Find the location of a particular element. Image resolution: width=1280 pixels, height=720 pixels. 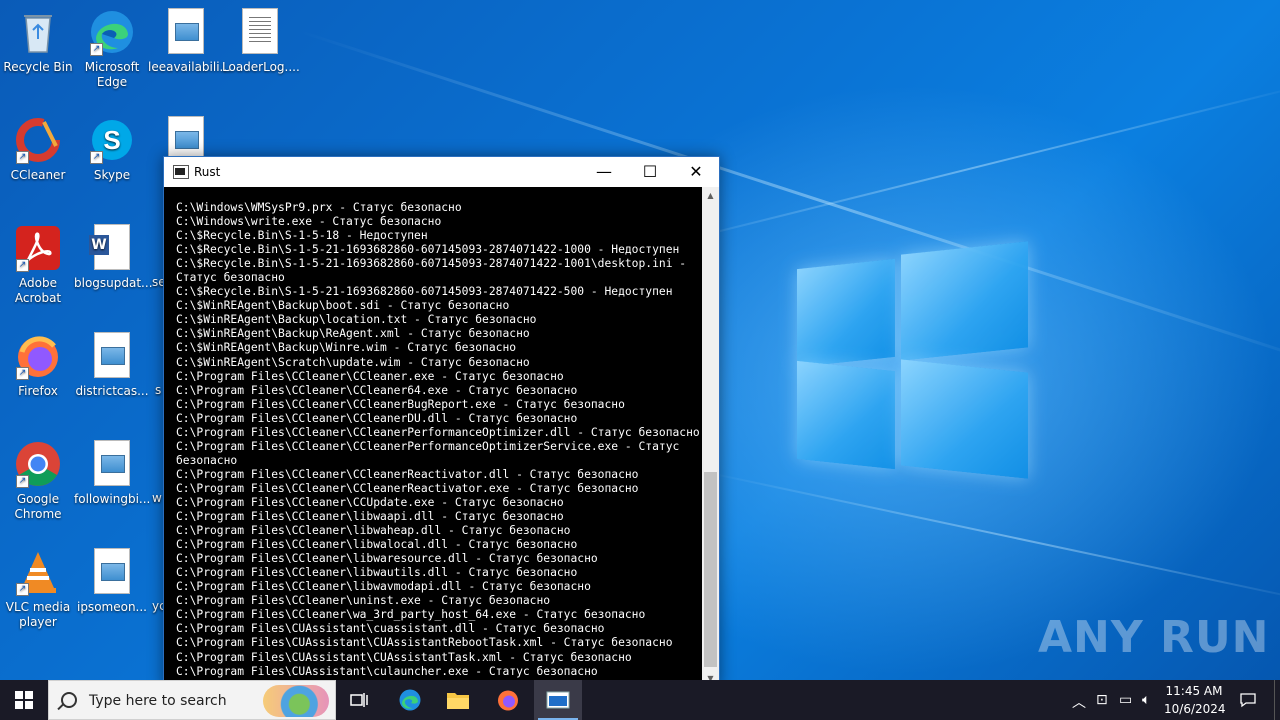

clock-date: 10/6/2024 is located at coordinates (1195, 709).